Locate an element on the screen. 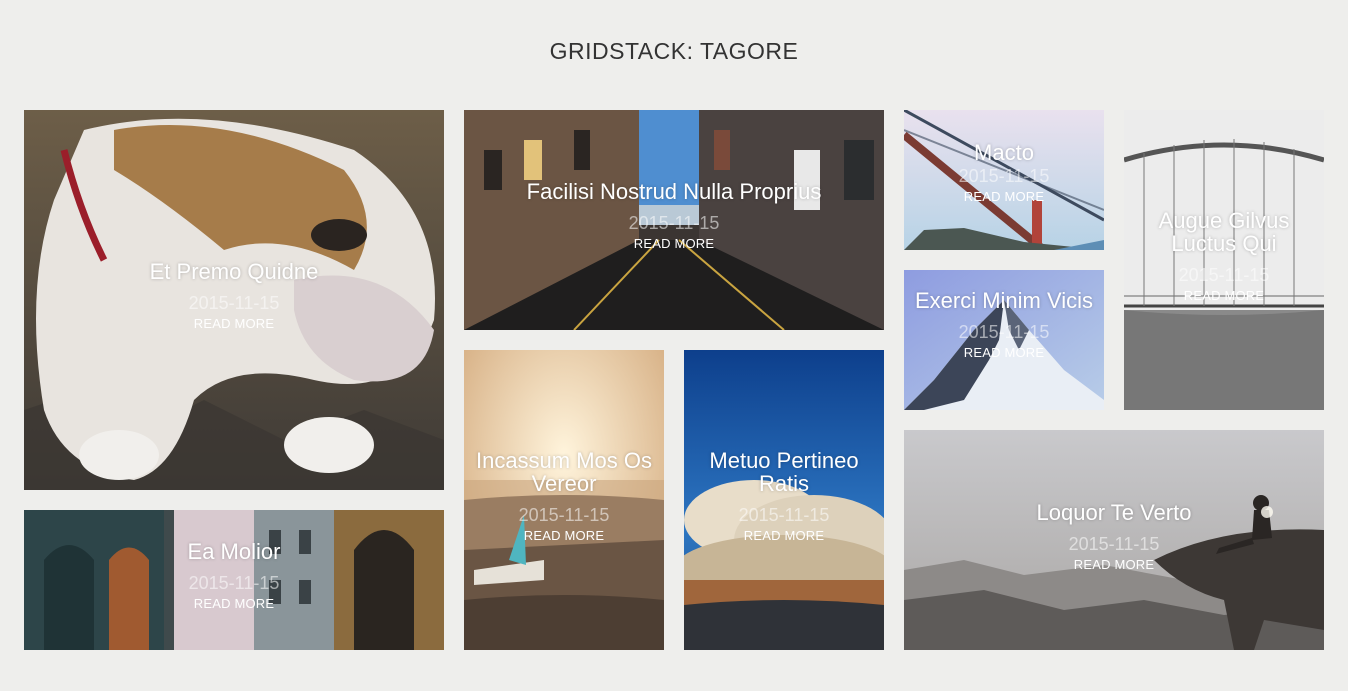  tile-caption: Ea Molior 2015-11-15 READ MORE is located at coordinates (234, 576).